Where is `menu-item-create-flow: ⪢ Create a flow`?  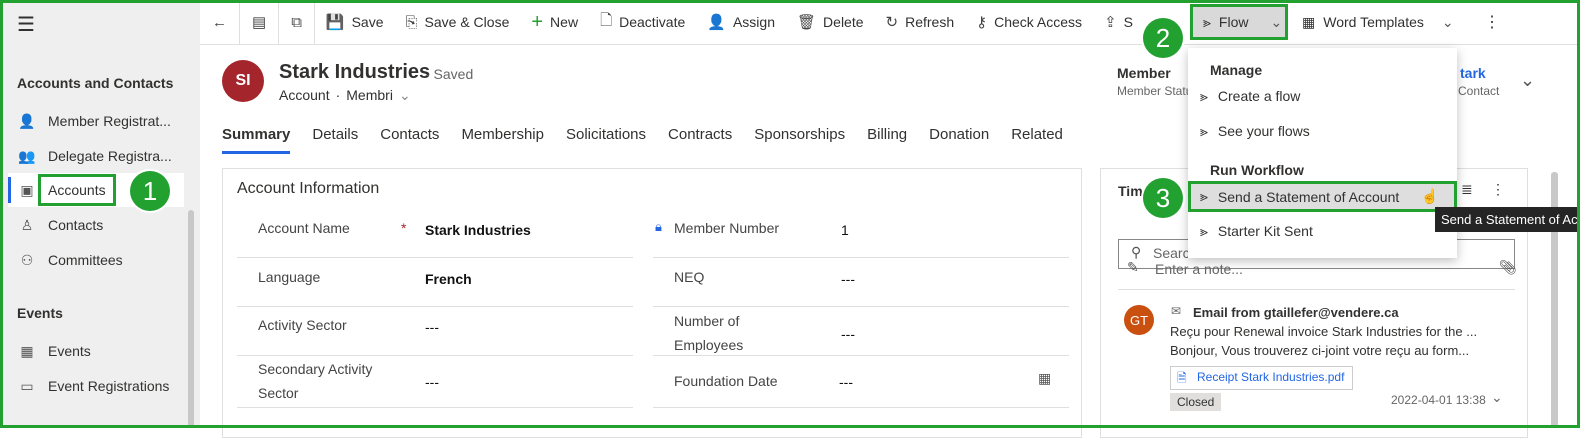
menu-item-create-flow: ⪢ Create a flow is located at coordinates (1322, 96).